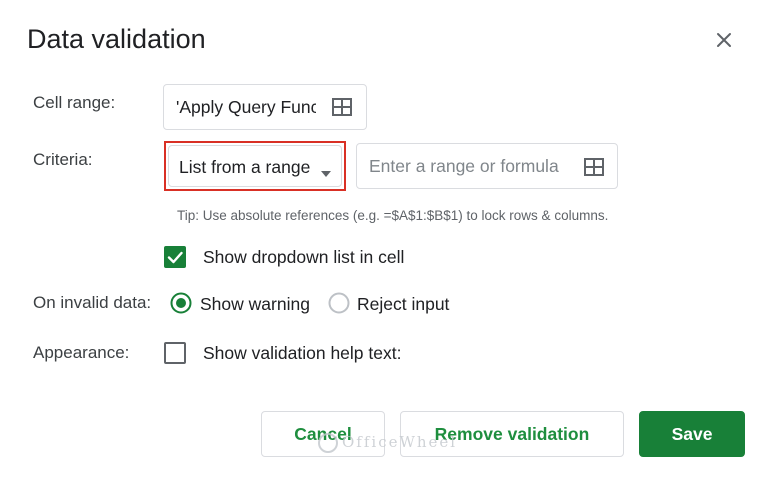 The image size is (768, 480). Describe the element at coordinates (326, 170) in the screenshot. I see `caret-down-icon` at that location.